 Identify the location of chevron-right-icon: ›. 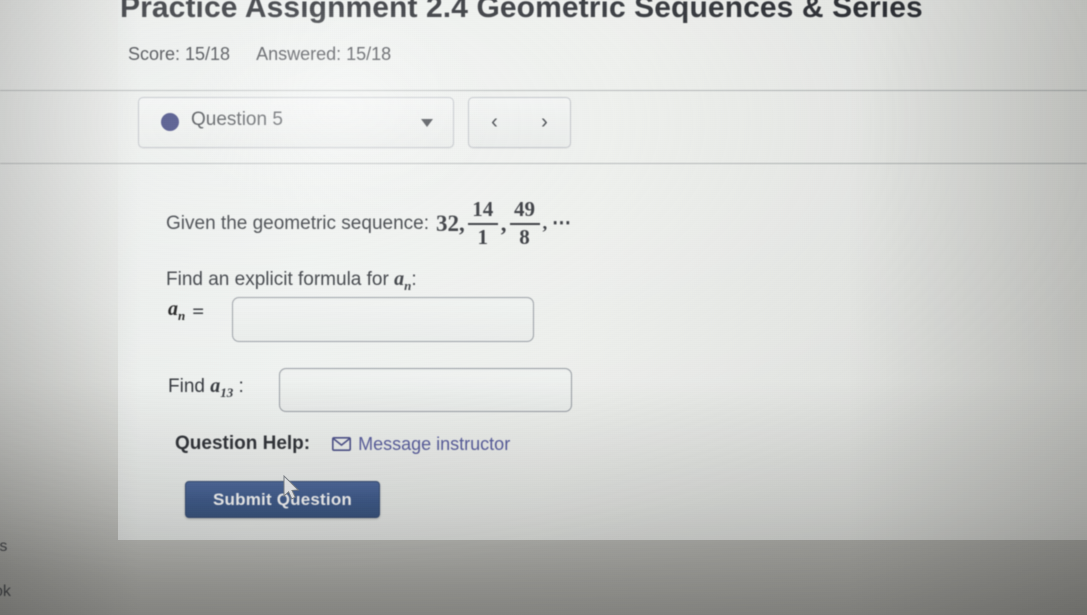
(544, 122).